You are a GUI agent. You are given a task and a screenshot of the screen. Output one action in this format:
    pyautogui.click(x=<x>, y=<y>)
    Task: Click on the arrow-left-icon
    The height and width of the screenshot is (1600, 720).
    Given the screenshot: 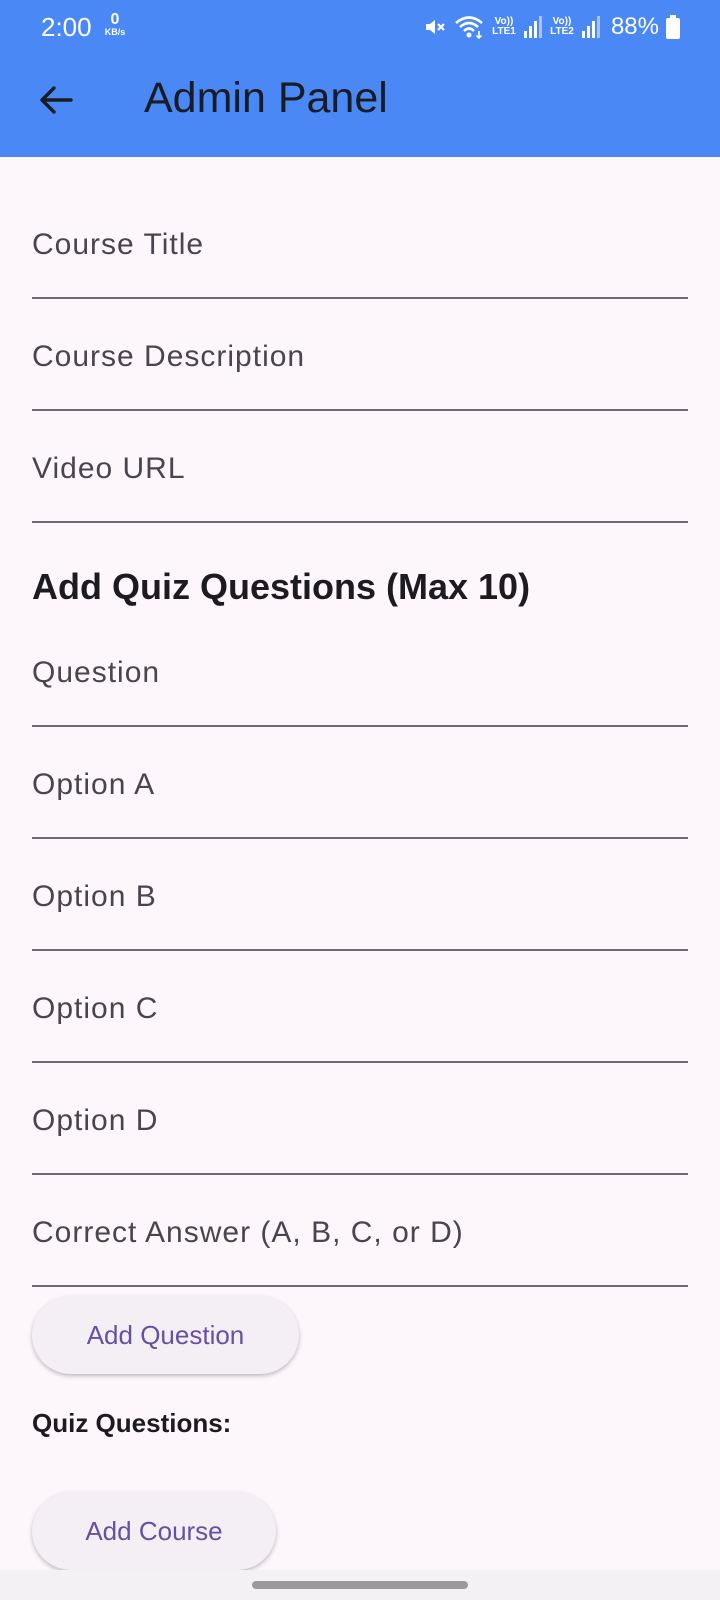 What is the action you would take?
    pyautogui.click(x=56, y=100)
    